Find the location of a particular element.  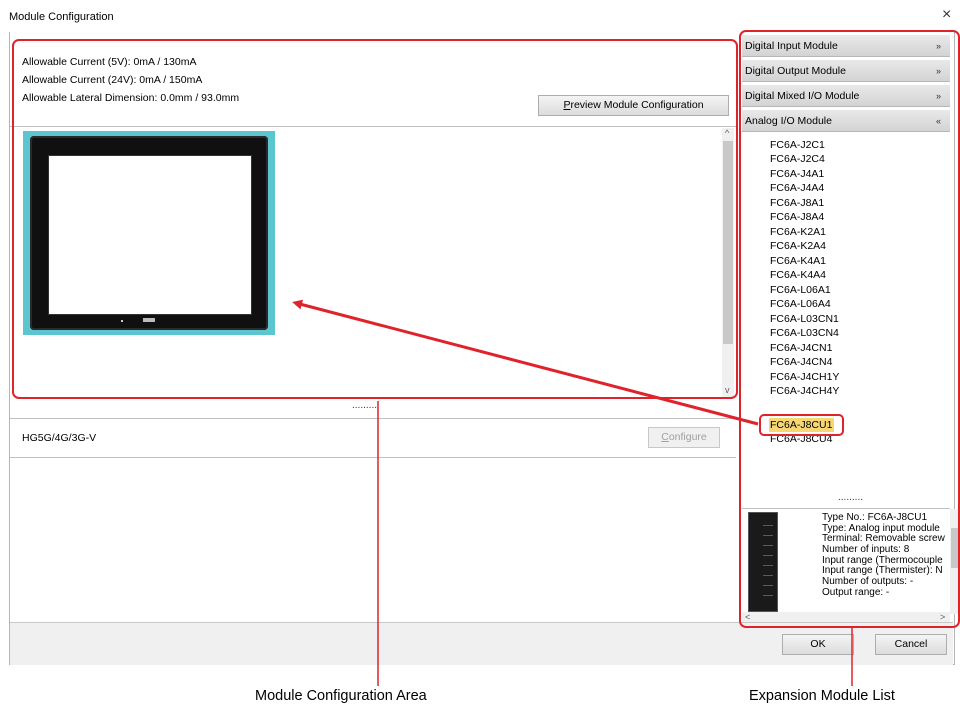

module-list-caption: Expansion Module List is located at coordinates (822, 696).